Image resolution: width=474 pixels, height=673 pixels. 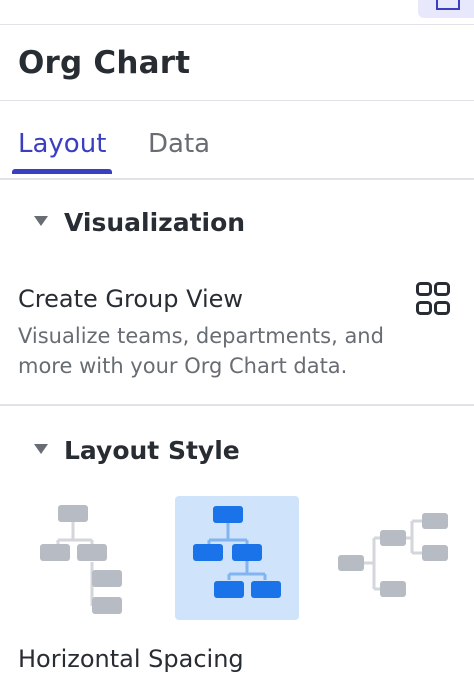 What do you see at coordinates (81, 559) in the screenshot?
I see `vertical-tree-icon` at bounding box center [81, 559].